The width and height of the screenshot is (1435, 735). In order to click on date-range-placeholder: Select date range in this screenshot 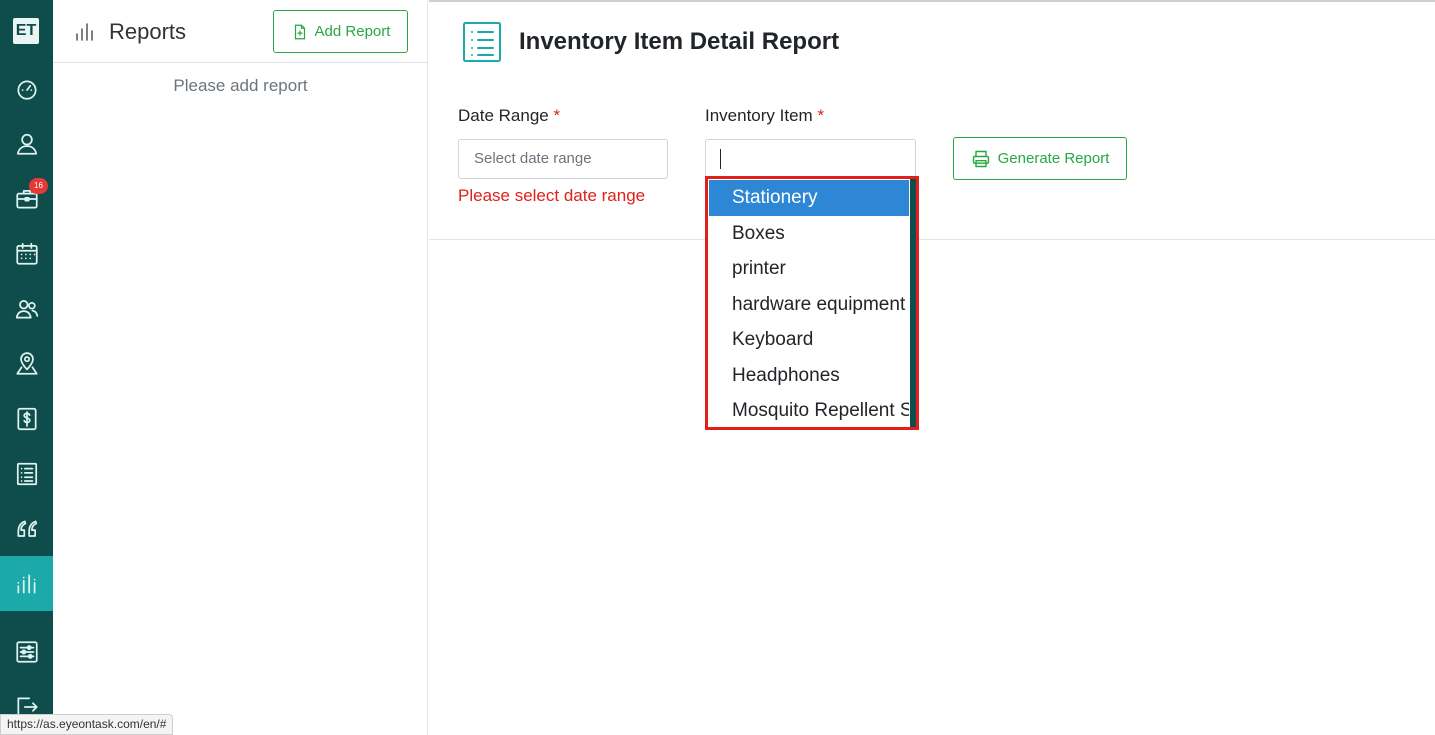, I will do `click(533, 158)`.